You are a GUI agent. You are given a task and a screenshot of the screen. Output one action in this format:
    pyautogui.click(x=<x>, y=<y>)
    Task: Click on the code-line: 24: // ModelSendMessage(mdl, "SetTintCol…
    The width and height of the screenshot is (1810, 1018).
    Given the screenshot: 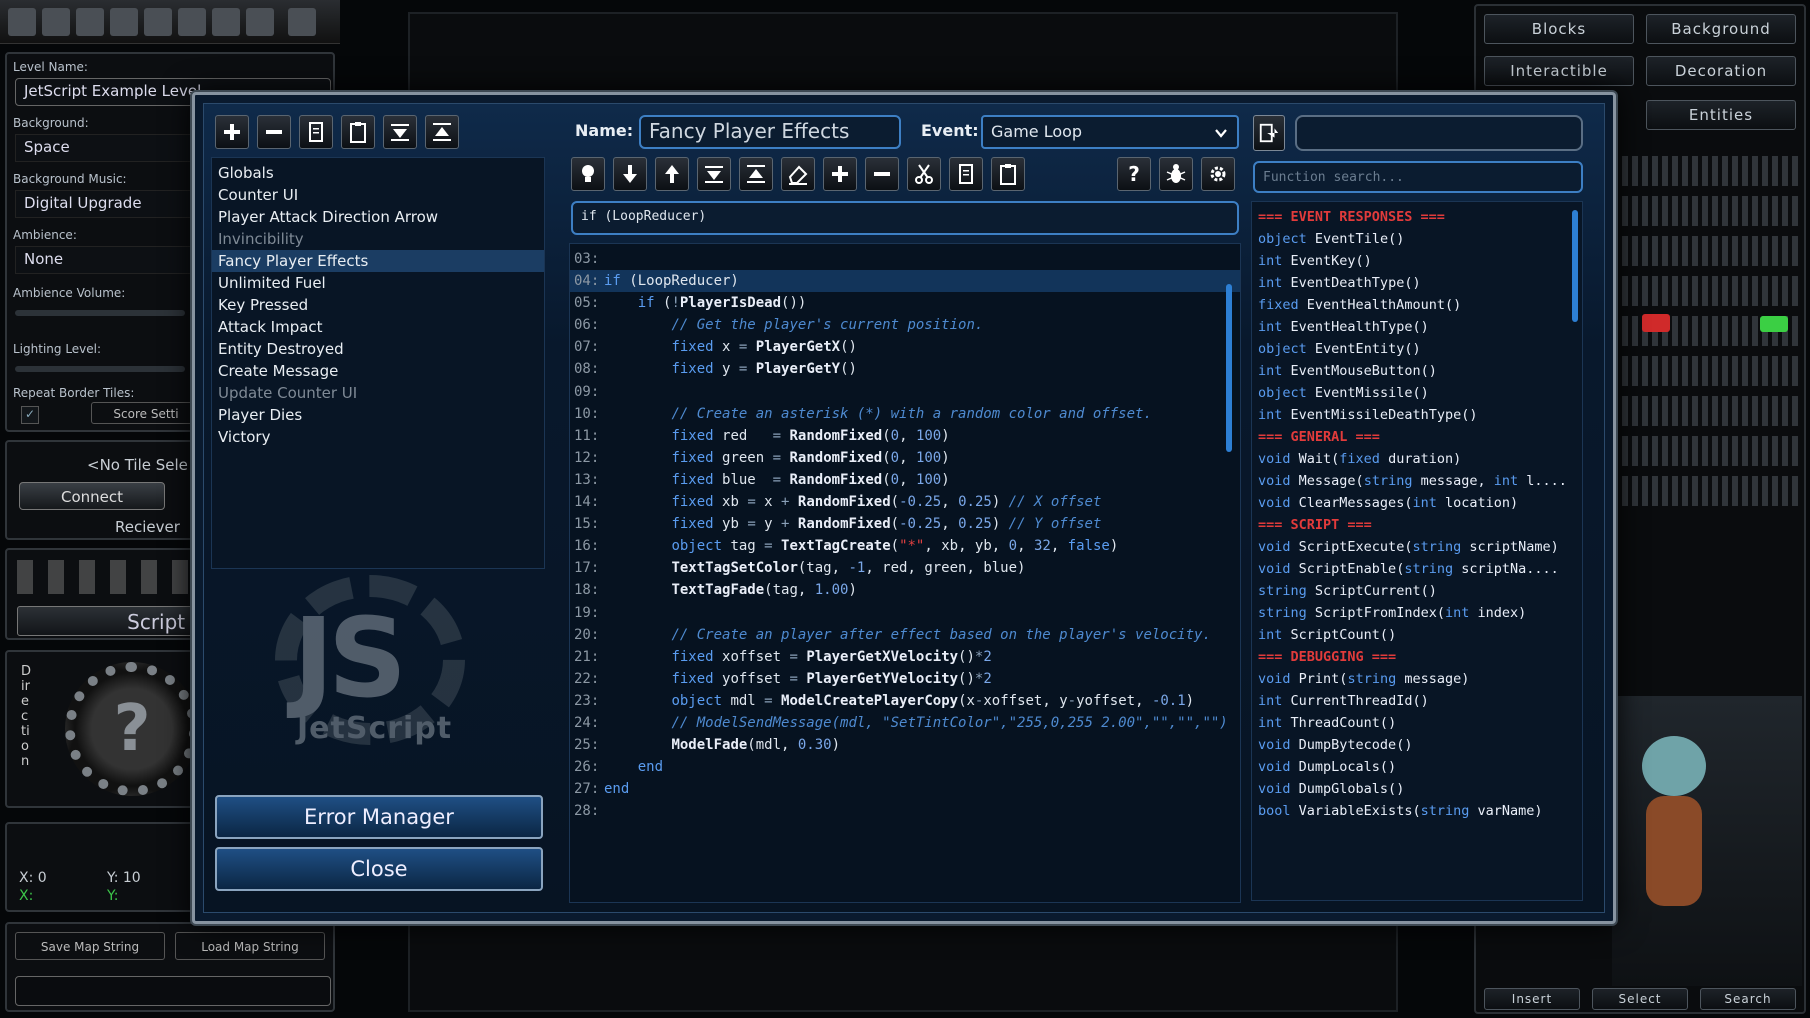 What is the action you would take?
    pyautogui.click(x=905, y=723)
    